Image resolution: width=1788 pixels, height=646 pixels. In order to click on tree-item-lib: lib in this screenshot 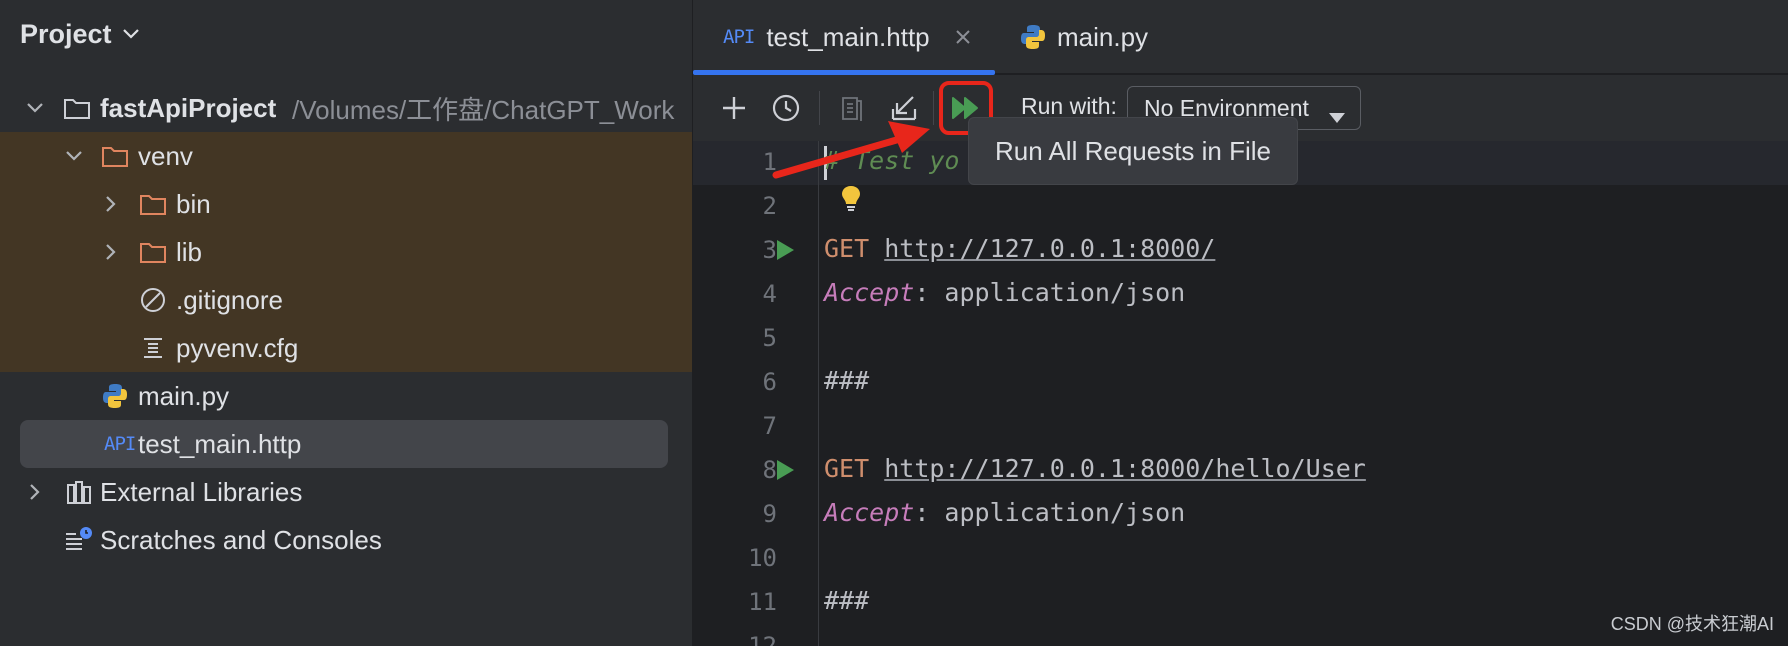, I will do `click(346, 252)`.